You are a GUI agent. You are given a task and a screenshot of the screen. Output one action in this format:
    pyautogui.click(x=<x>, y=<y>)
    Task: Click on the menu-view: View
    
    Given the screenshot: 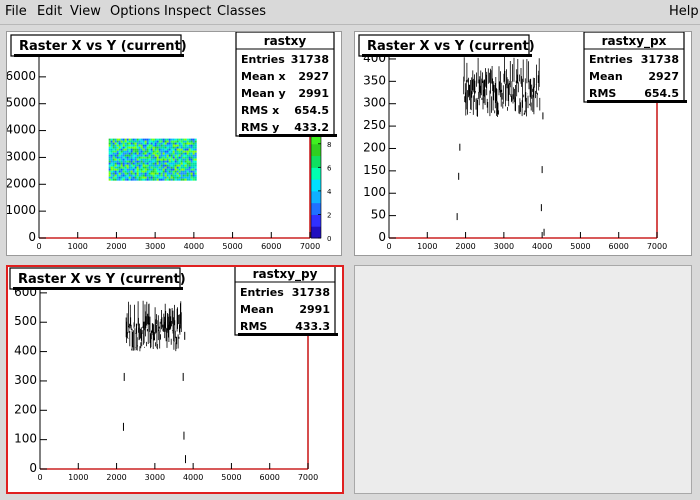 What is the action you would take?
    pyautogui.click(x=85, y=11)
    